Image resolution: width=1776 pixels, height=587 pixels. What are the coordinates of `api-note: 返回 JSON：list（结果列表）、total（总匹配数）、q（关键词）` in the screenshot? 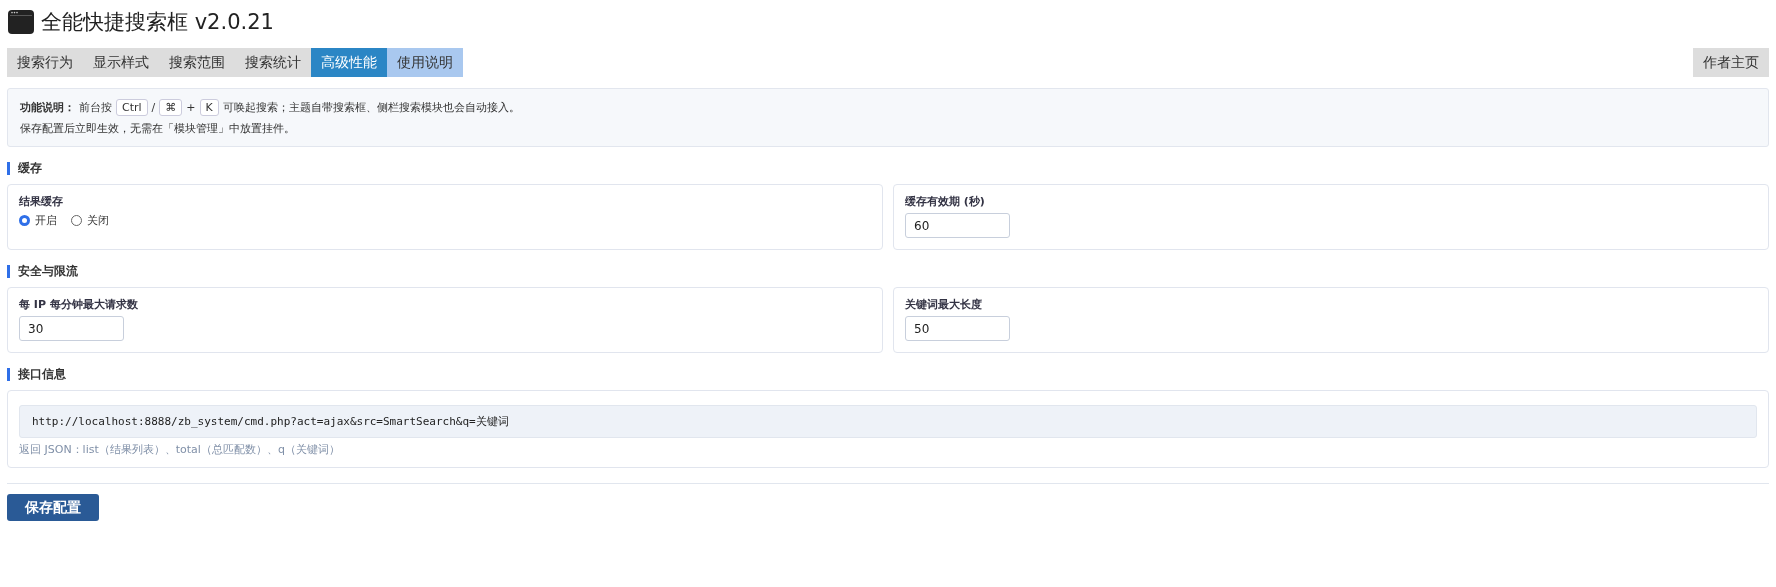 It's located at (180, 449).